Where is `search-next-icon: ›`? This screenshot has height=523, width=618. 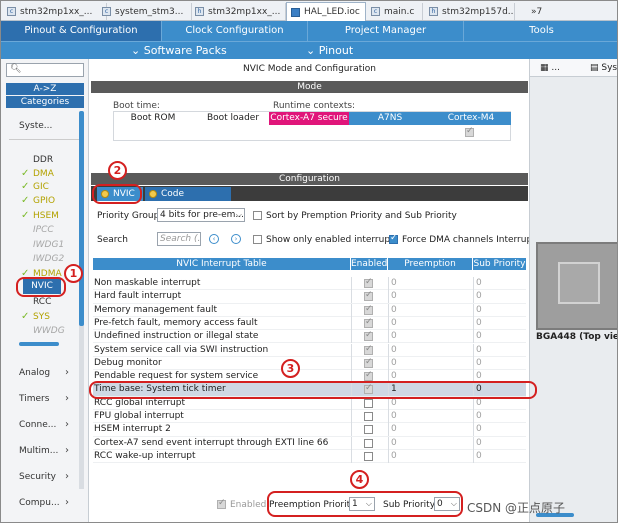 search-next-icon: › is located at coordinates (236, 239).